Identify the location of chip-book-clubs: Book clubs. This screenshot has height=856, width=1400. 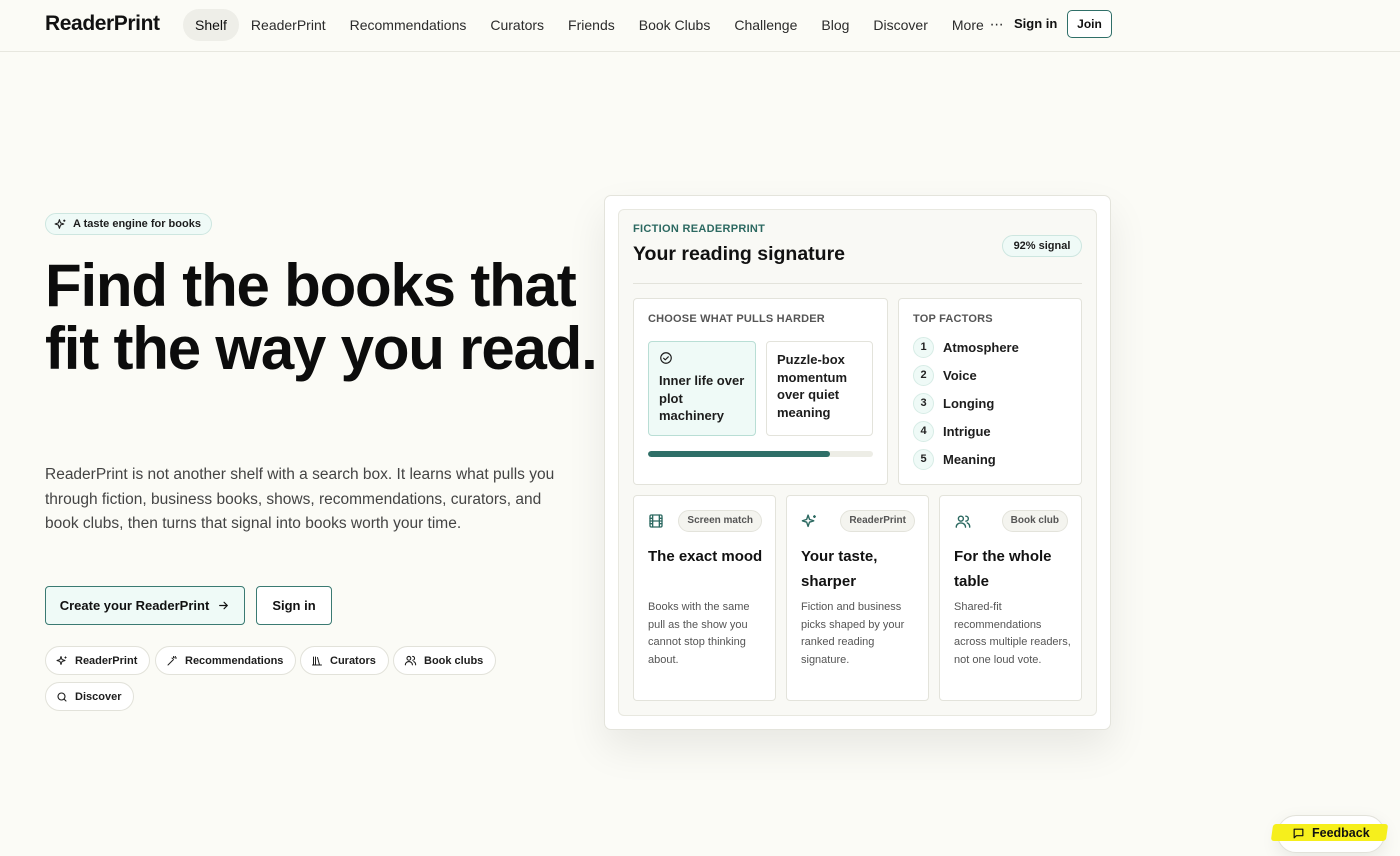
(445, 660).